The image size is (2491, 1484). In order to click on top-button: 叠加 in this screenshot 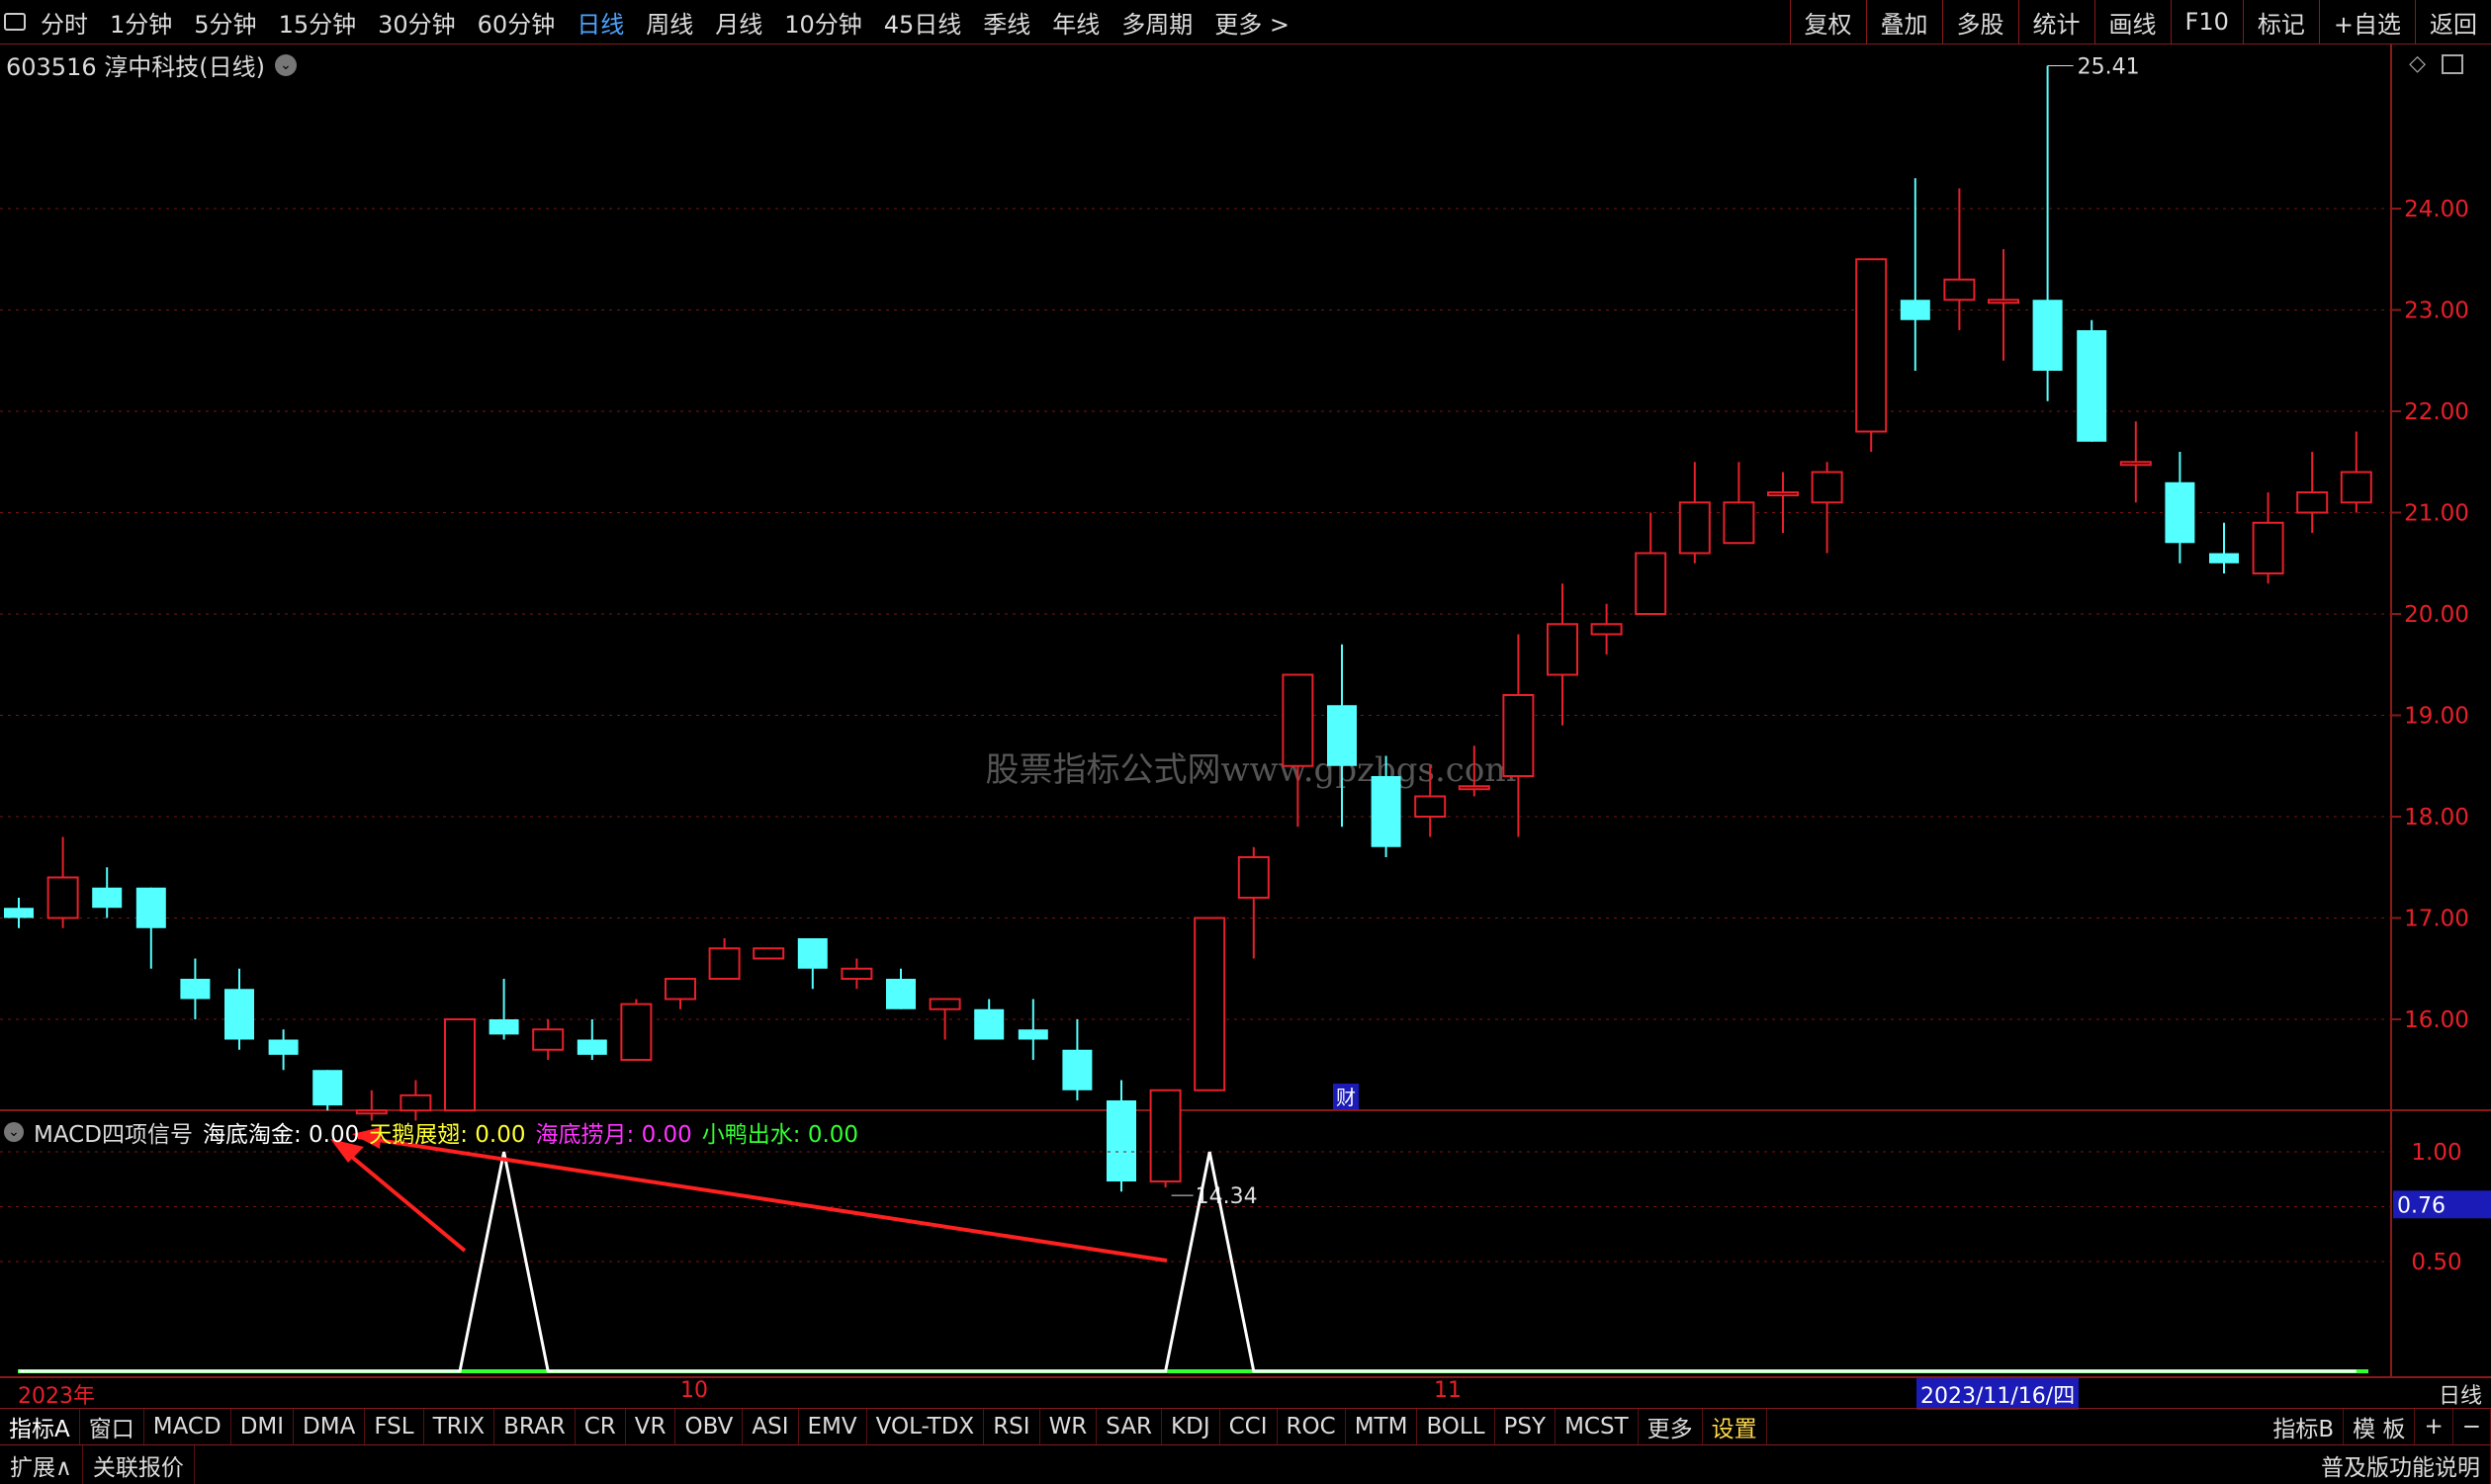, I will do `click(1903, 22)`.